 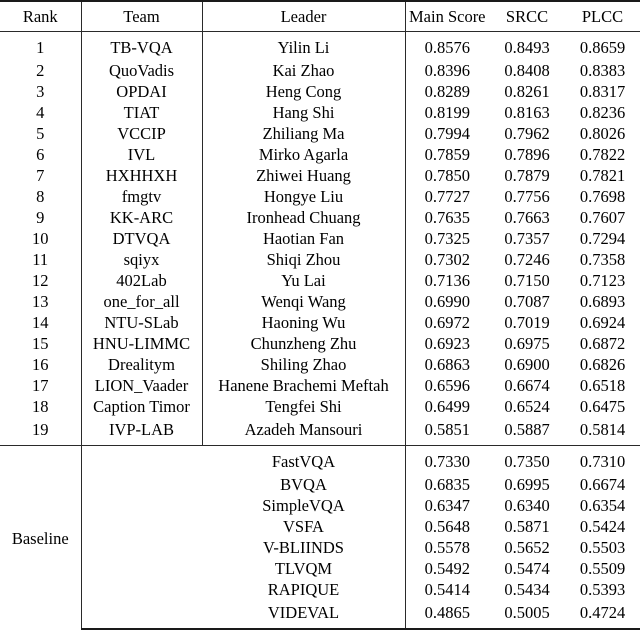 What do you see at coordinates (447, 71) in the screenshot?
I see `cell-main: 0.8396` at bounding box center [447, 71].